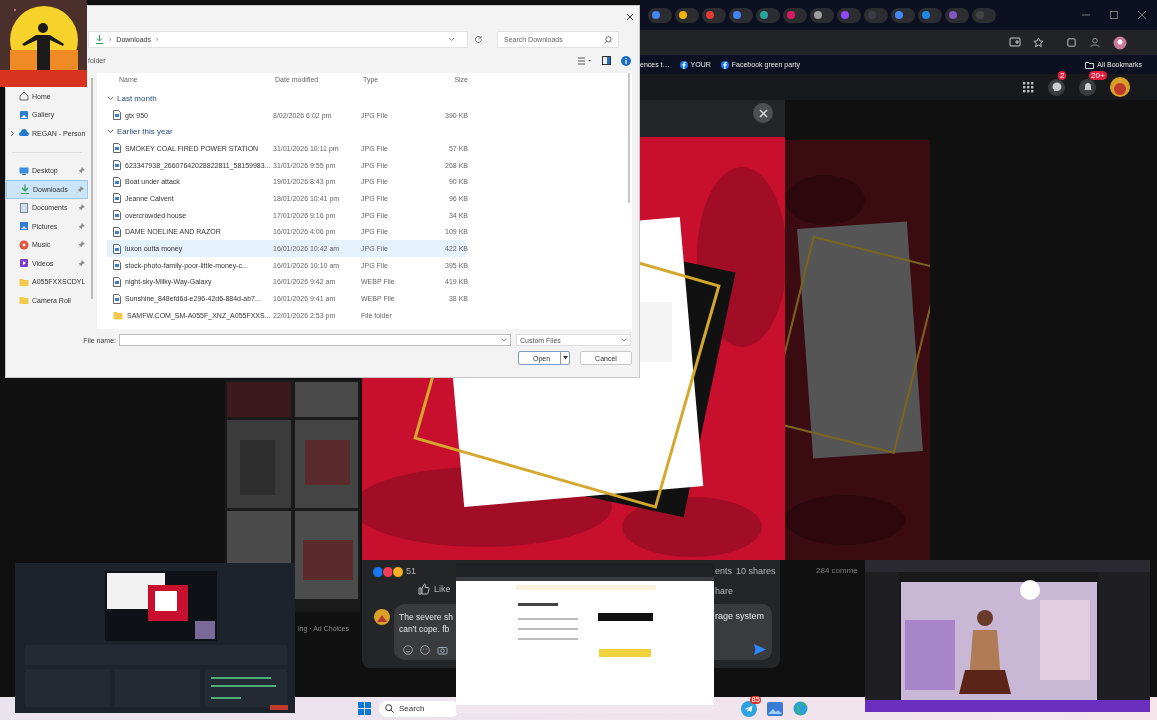 This screenshot has height=720, width=1157. Describe the element at coordinates (24, 263) in the screenshot. I see `video-icon` at that location.